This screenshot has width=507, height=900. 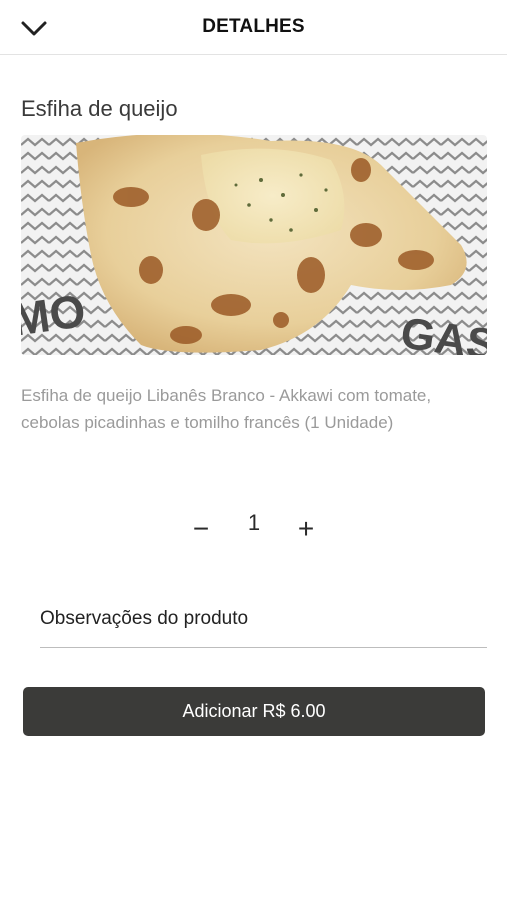 I want to click on product-notes-input, so click(x=263, y=622).